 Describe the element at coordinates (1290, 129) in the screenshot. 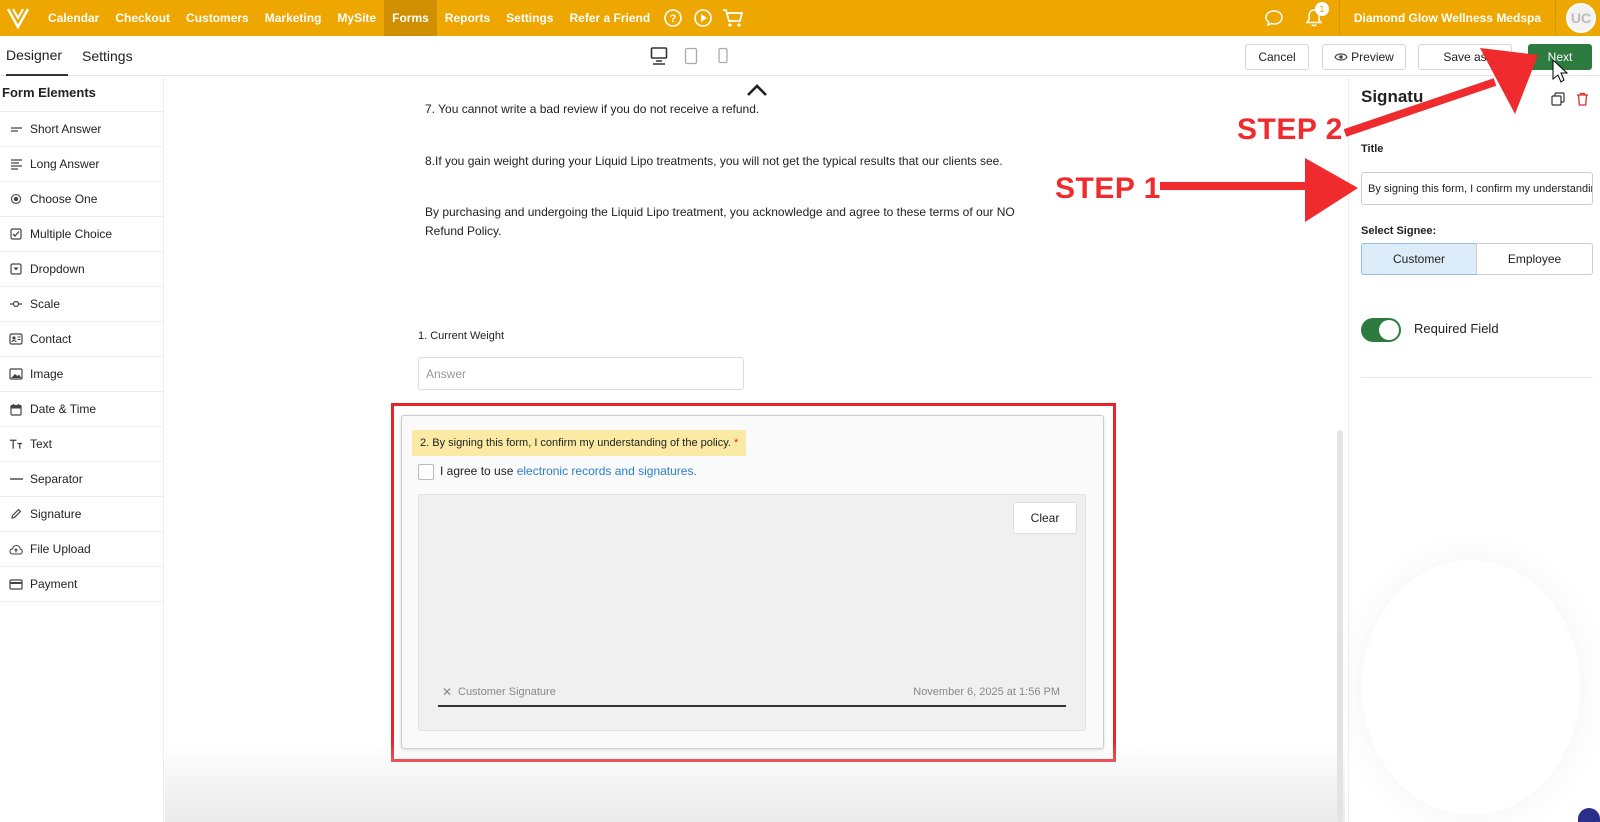

I see `step-2-label: STEP 2` at that location.